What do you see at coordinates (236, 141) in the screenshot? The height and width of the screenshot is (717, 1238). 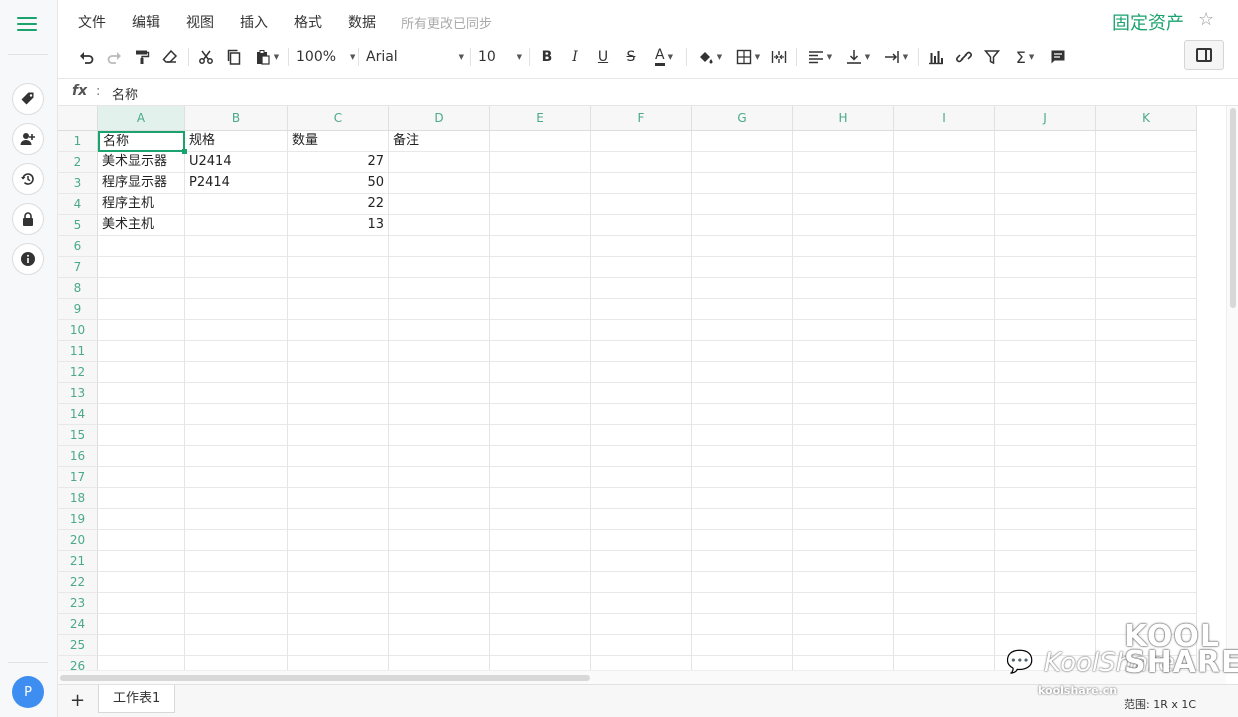 I see `cell: 规格` at bounding box center [236, 141].